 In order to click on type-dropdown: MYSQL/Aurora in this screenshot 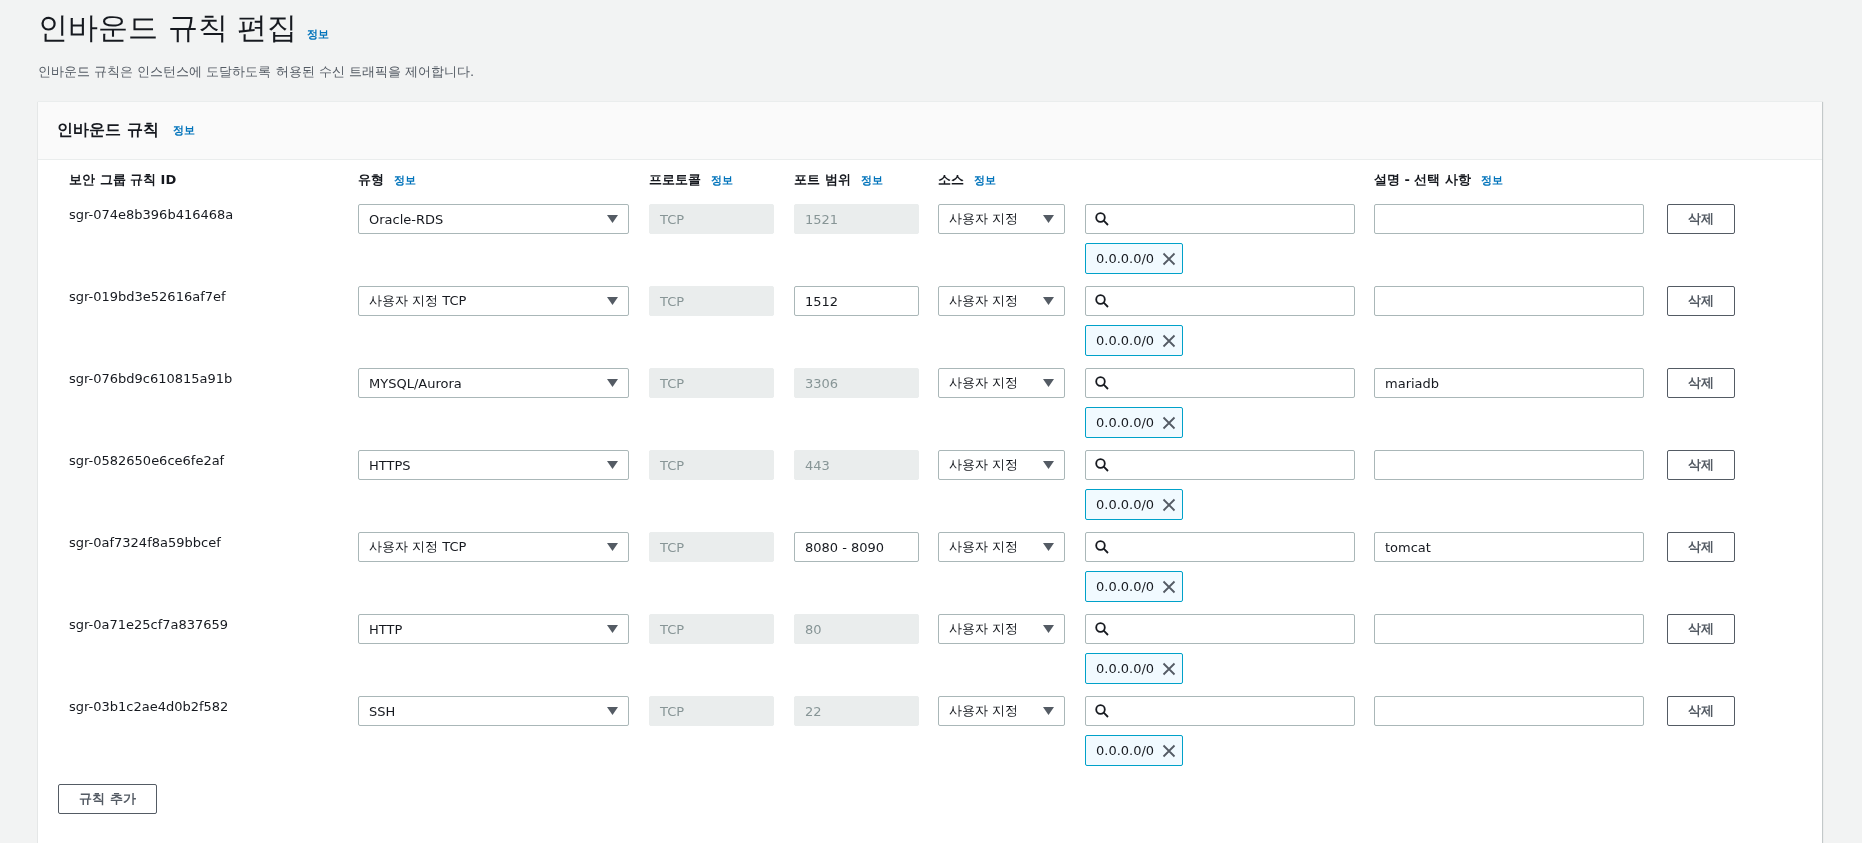, I will do `click(493, 383)`.